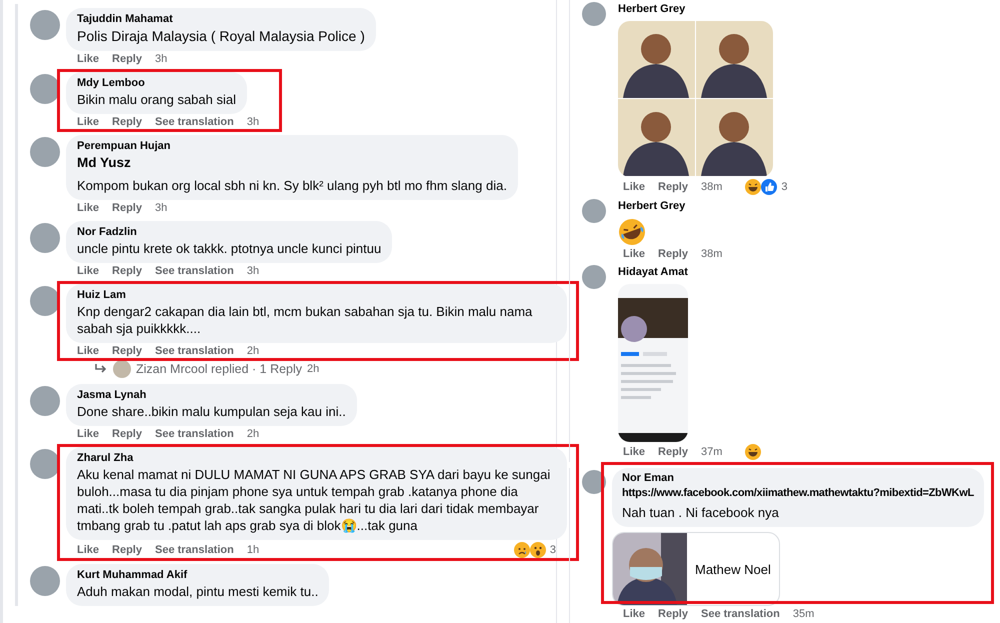 The width and height of the screenshot is (1000, 623). What do you see at coordinates (313, 369) in the screenshot?
I see `reply-time: 2h` at bounding box center [313, 369].